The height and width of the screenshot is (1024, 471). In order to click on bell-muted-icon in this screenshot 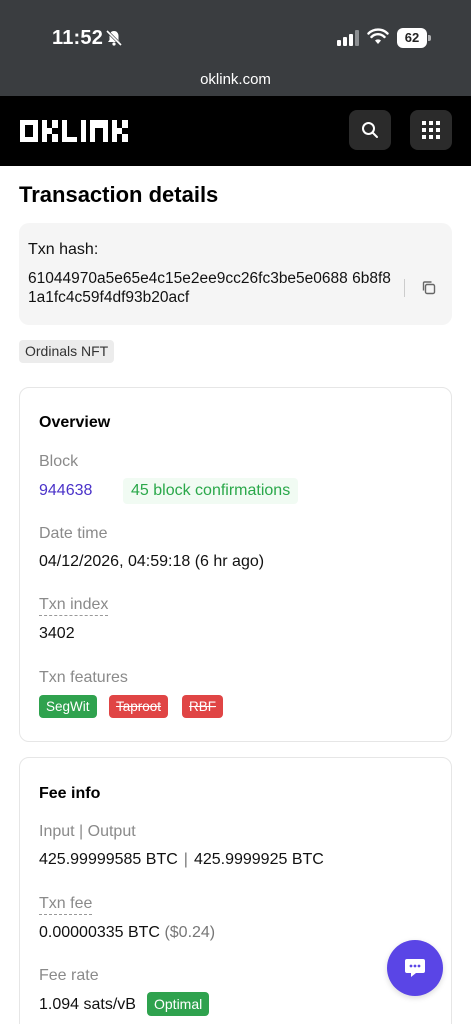, I will do `click(114, 38)`.